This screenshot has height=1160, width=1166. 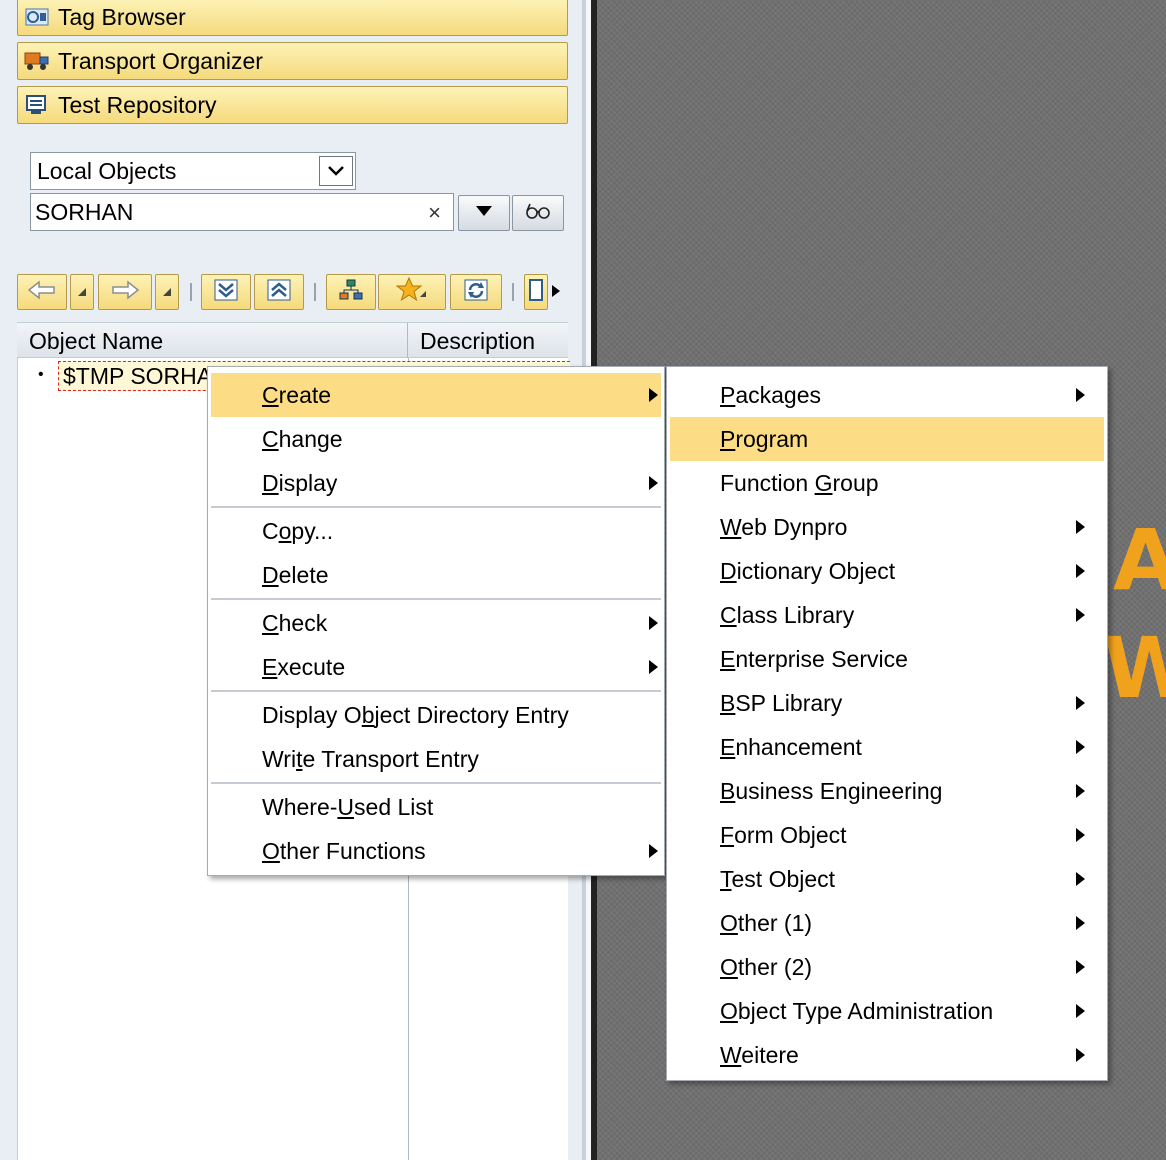 I want to click on collapse-all-button, so click(x=279, y=292).